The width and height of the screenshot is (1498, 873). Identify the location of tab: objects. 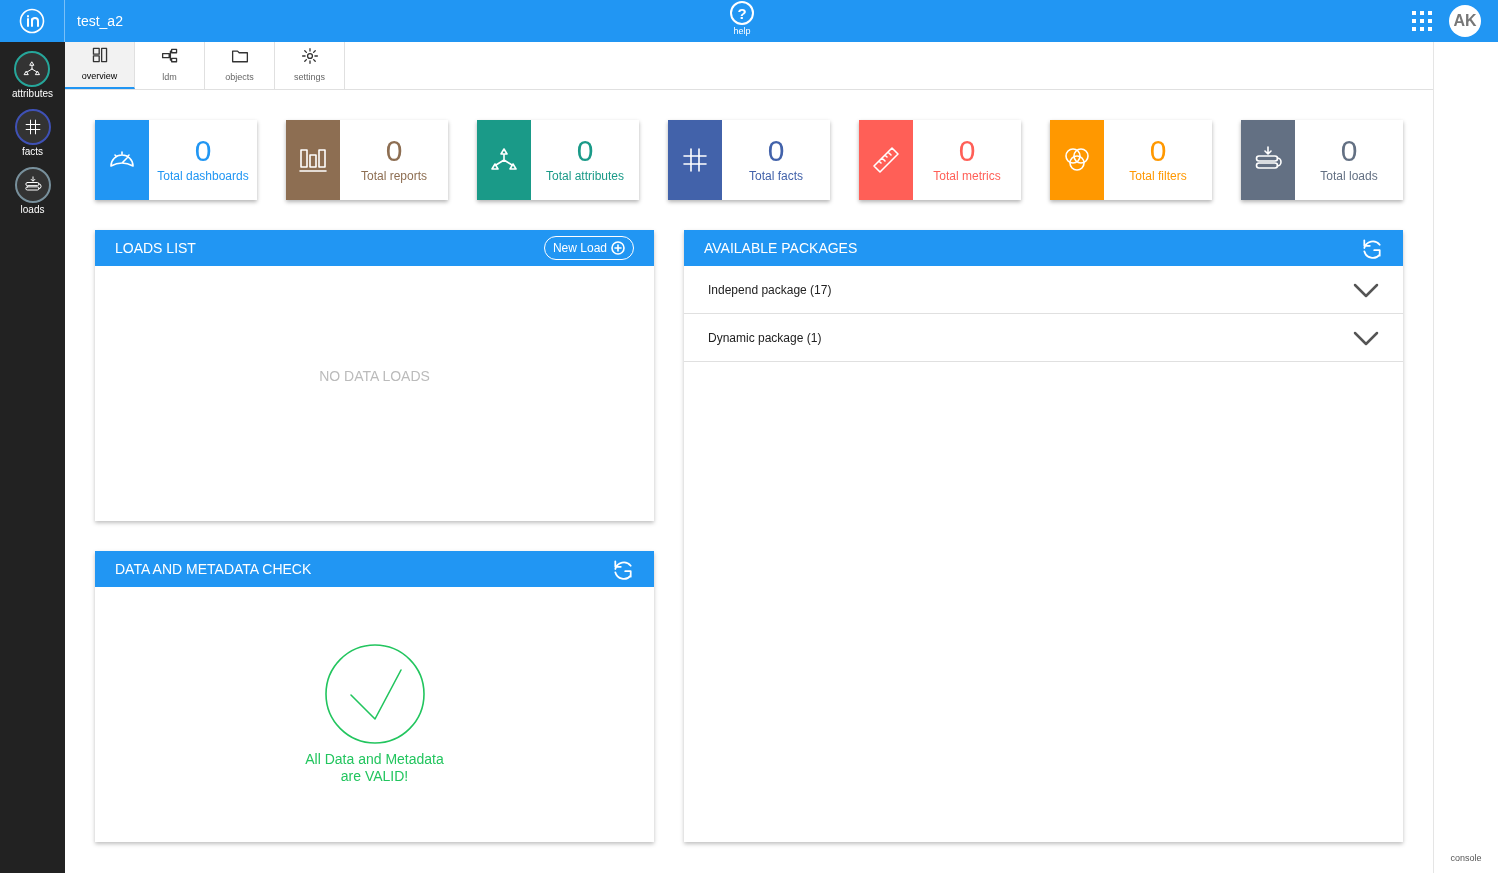
(240, 65).